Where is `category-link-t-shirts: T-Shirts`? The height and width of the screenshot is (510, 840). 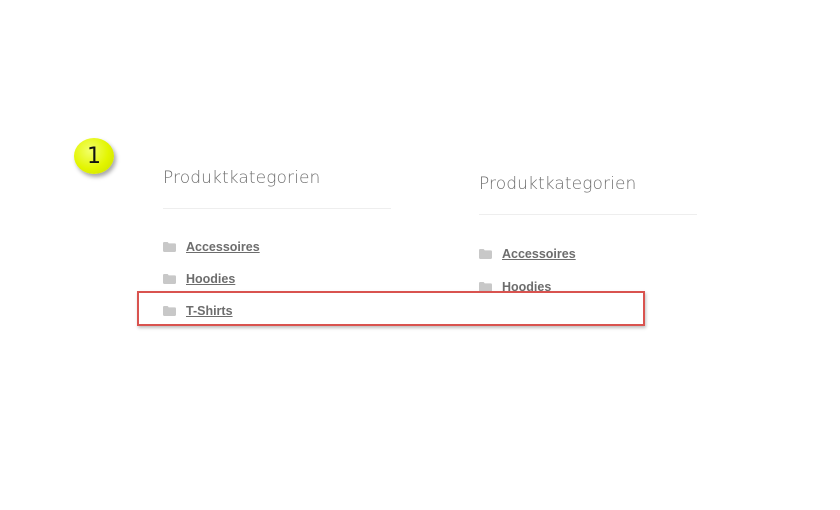 category-link-t-shirts: T-Shirts is located at coordinates (209, 311).